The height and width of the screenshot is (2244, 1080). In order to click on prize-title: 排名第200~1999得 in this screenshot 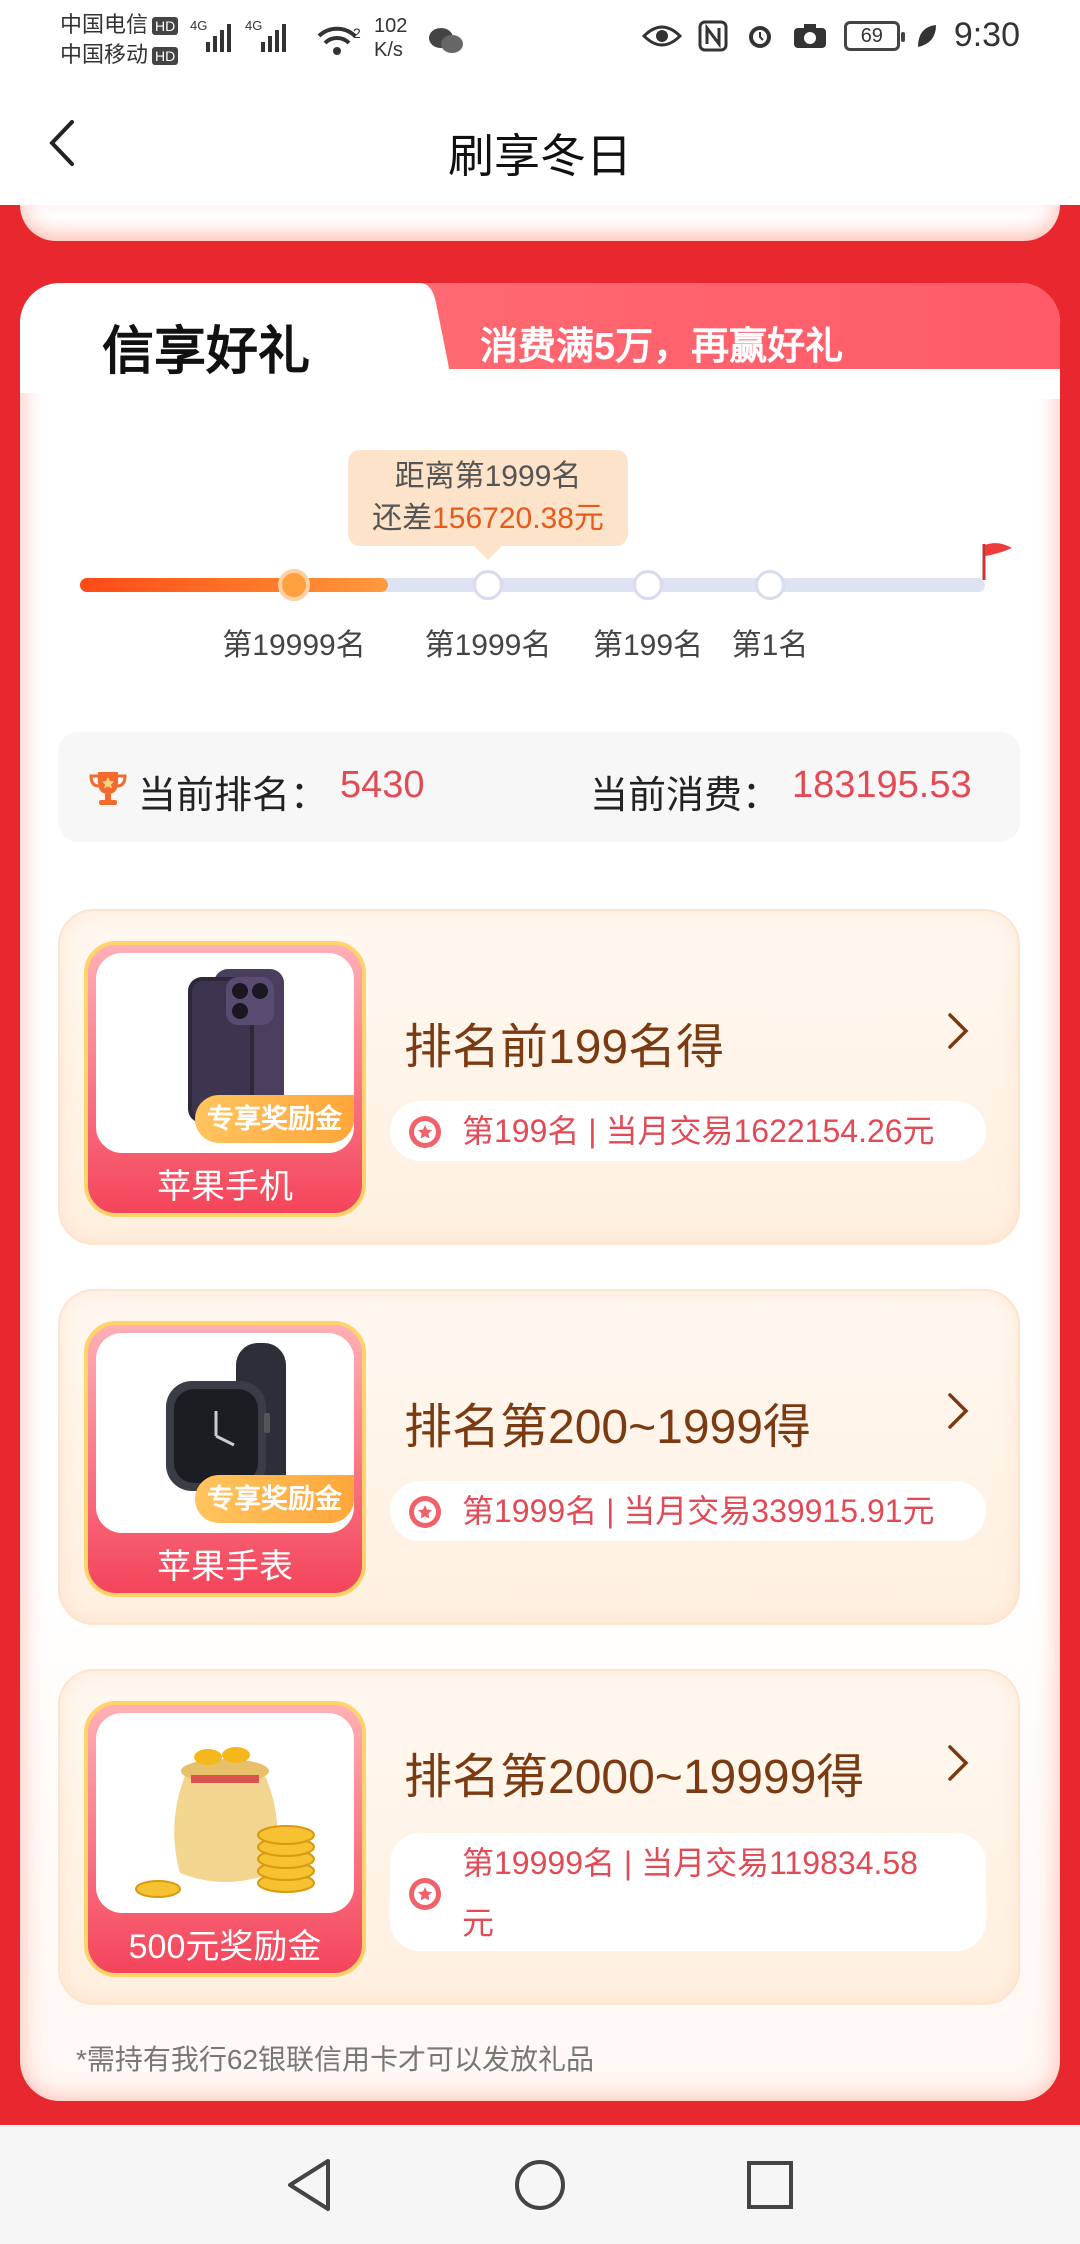, I will do `click(607, 1427)`.